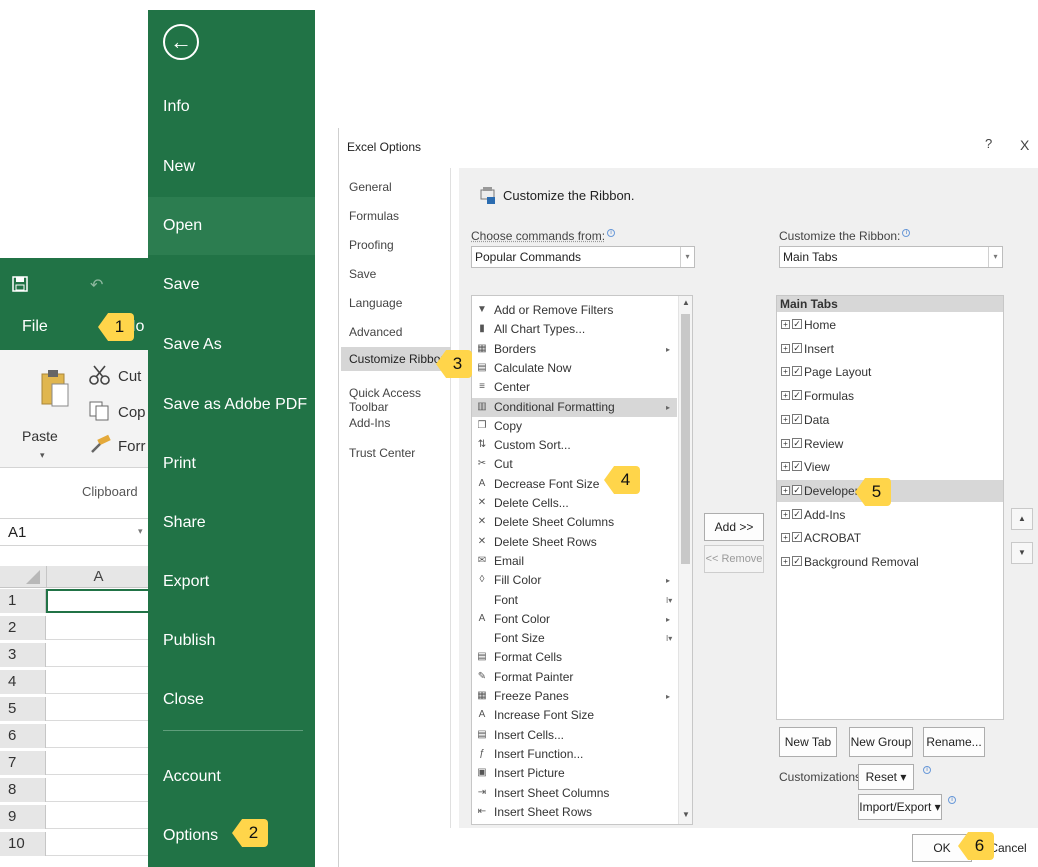 This screenshot has height=867, width=1038. What do you see at coordinates (574, 542) in the screenshot?
I see `command-item: ✕ Delete Sheet Rows` at bounding box center [574, 542].